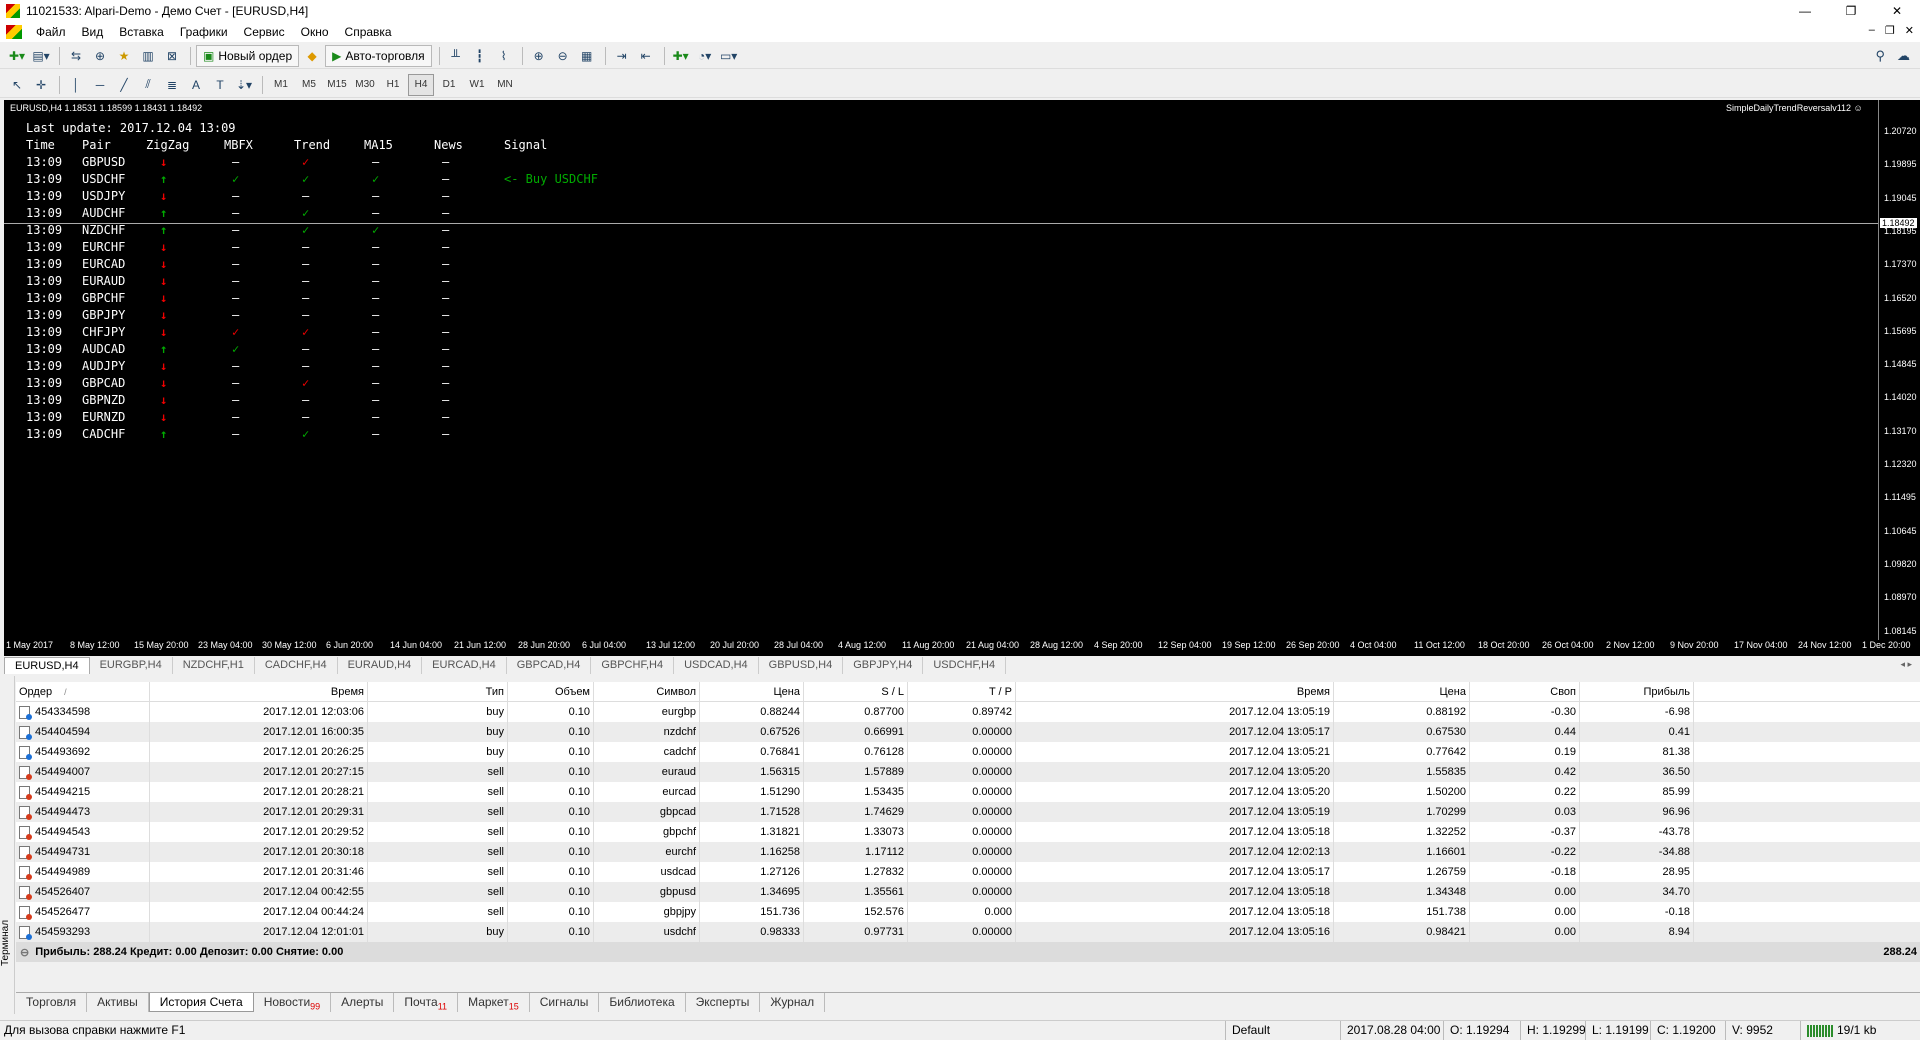 Image resolution: width=1920 pixels, height=1040 pixels. What do you see at coordinates (281, 85) in the screenshot?
I see `timeframe-m1: M1` at bounding box center [281, 85].